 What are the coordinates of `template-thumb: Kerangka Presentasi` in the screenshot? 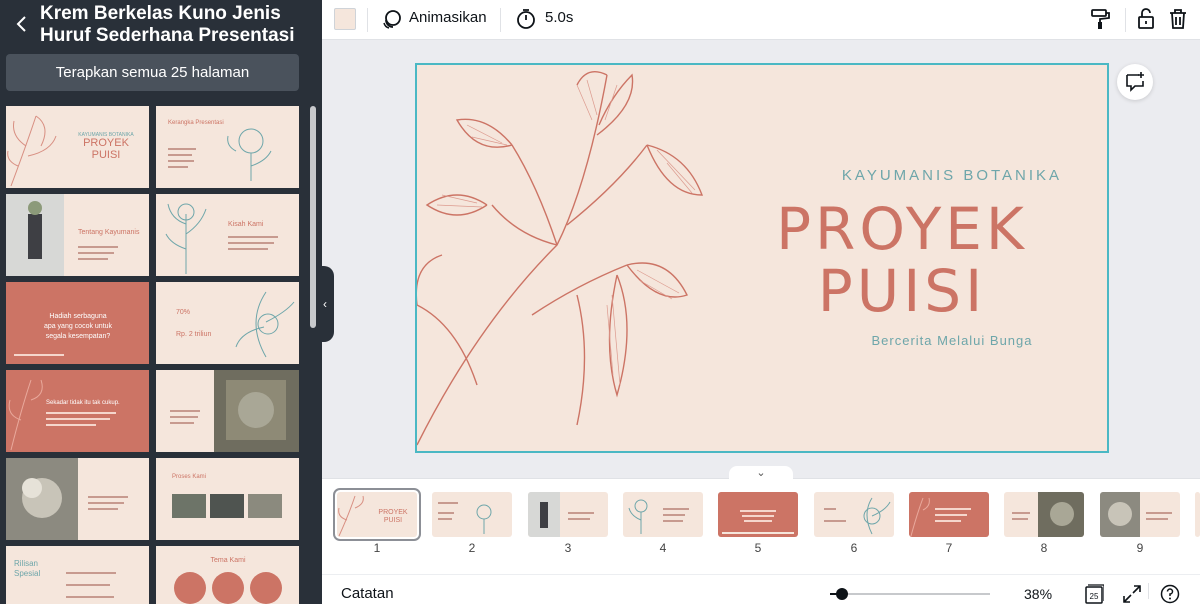 It's located at (227, 147).